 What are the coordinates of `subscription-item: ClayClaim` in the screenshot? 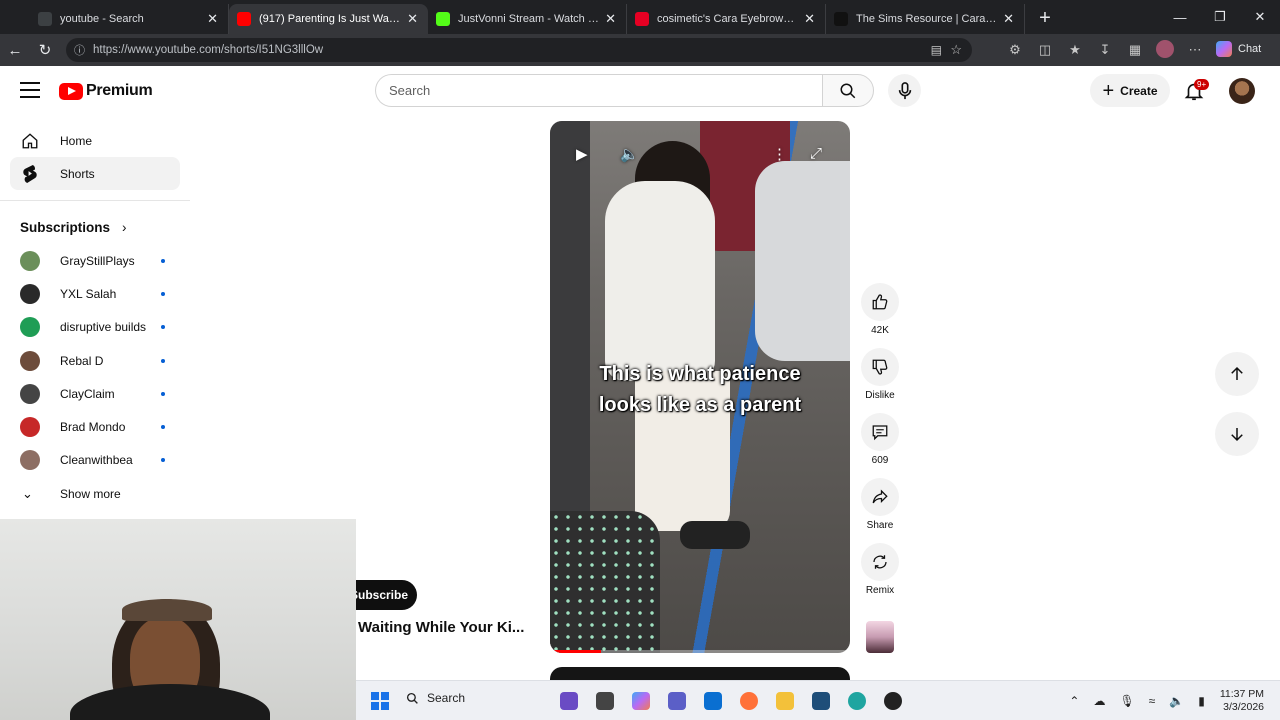 It's located at (95, 393).